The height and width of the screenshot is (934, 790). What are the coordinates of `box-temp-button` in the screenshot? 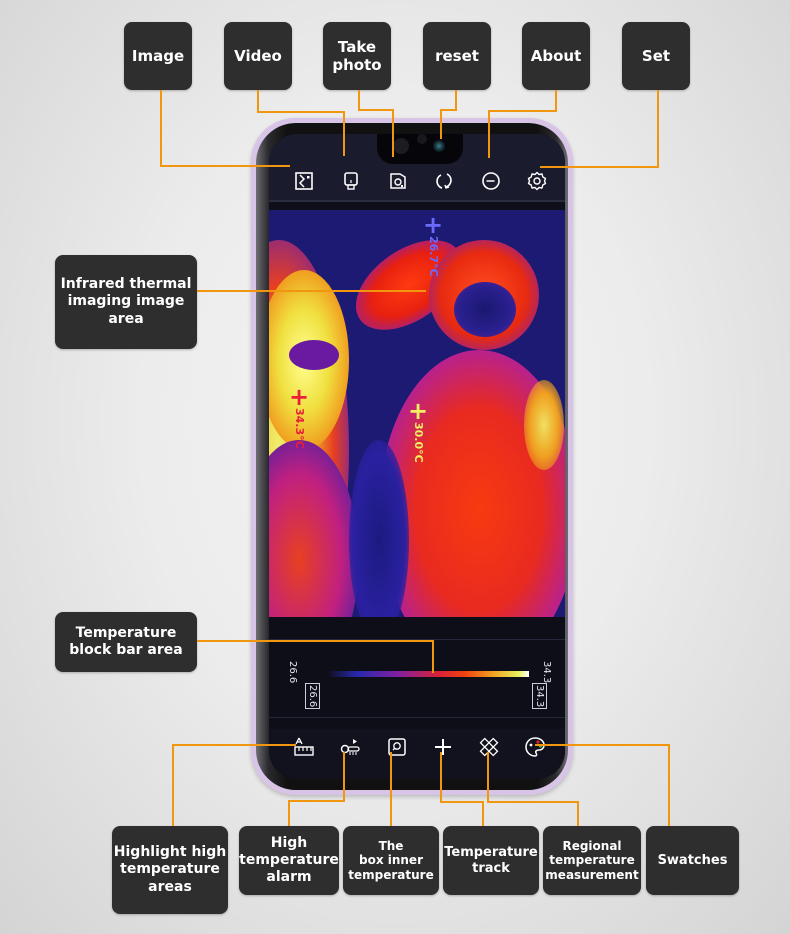 It's located at (397, 747).